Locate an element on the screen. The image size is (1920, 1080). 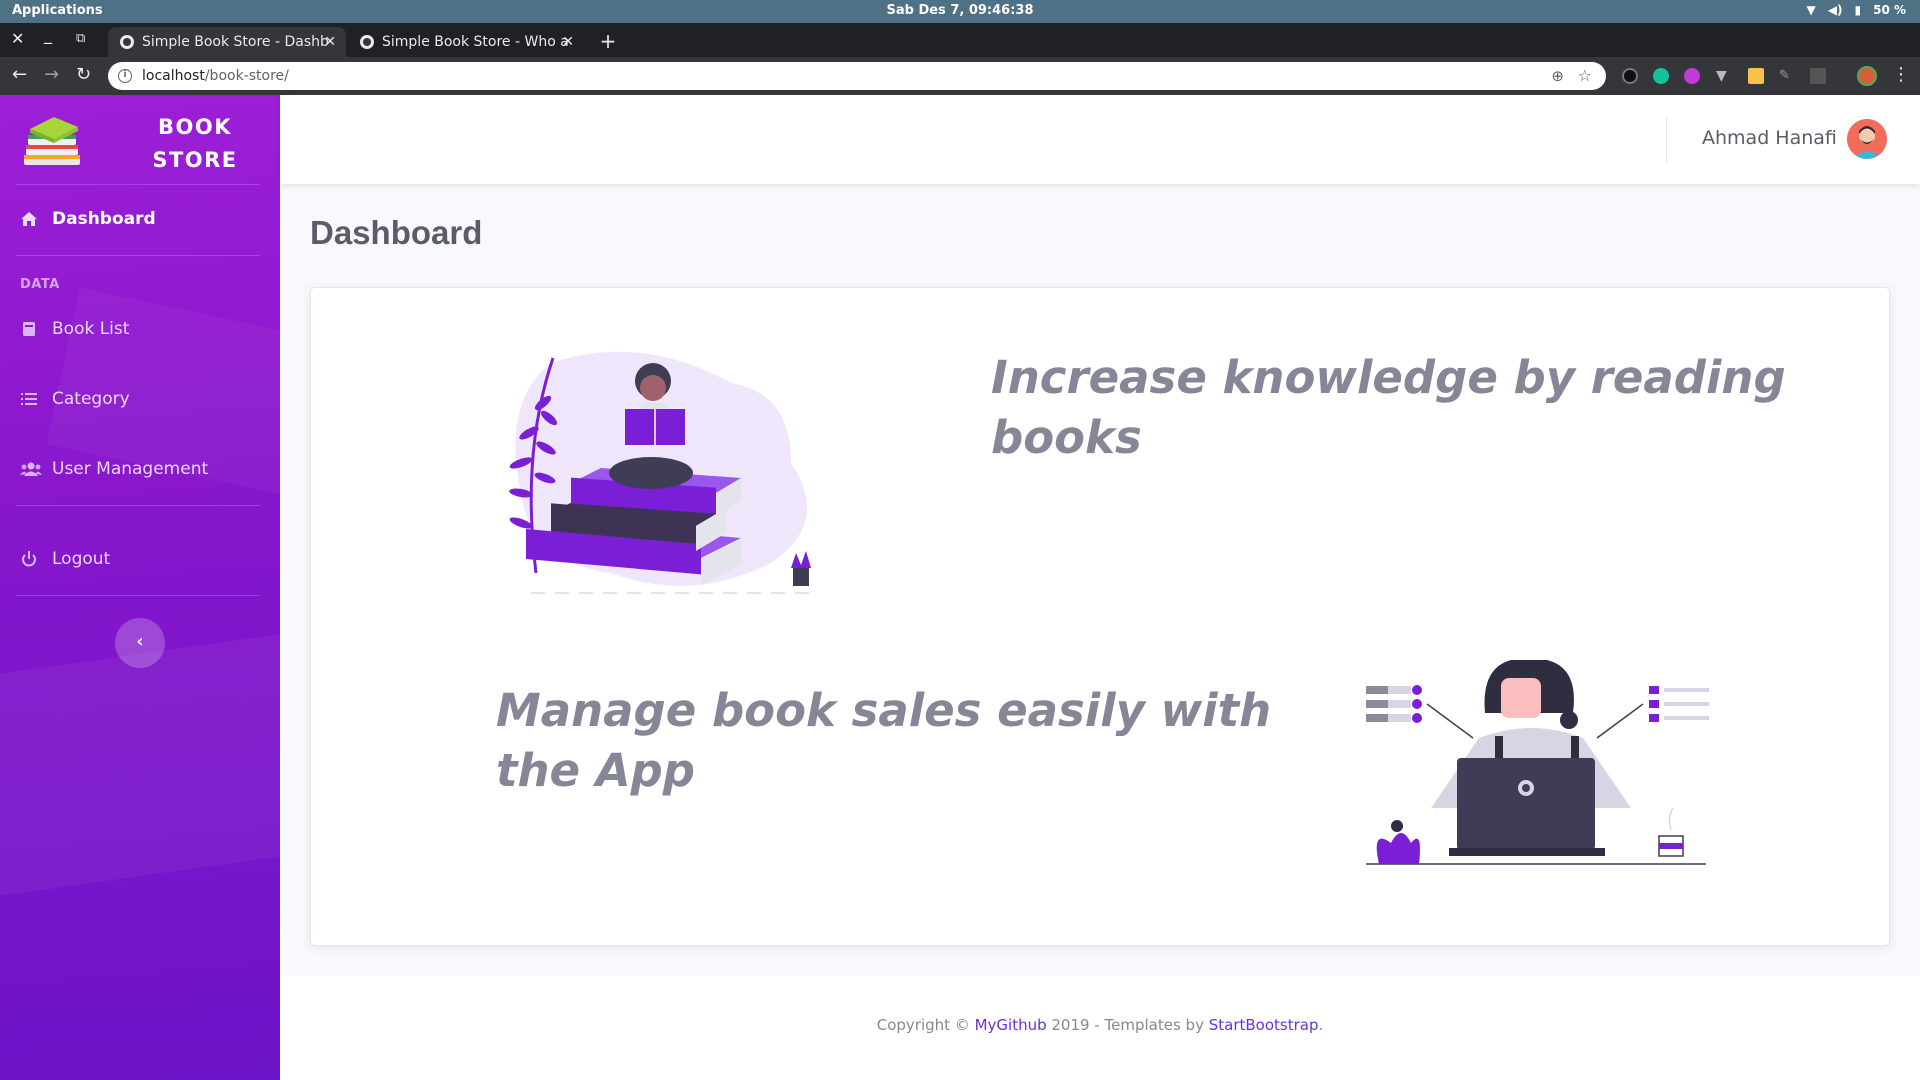
brand: BOOK STORE is located at coordinates (140, 140).